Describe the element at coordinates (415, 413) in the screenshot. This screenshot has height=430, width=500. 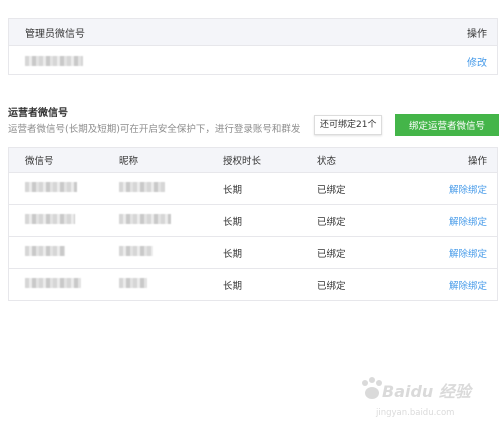
I see `watermark-url: jingyan.baidu.com` at that location.